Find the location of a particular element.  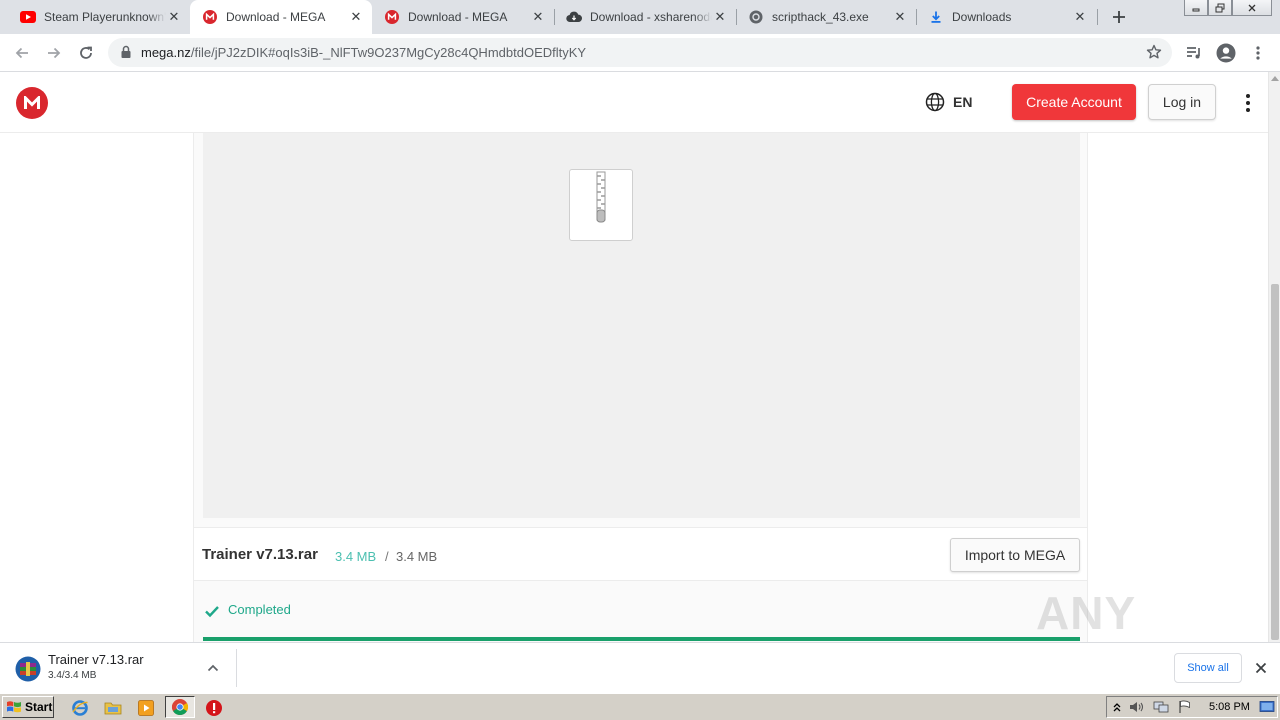

tab-downloads: Downloads ✕ is located at coordinates (1006, 17).